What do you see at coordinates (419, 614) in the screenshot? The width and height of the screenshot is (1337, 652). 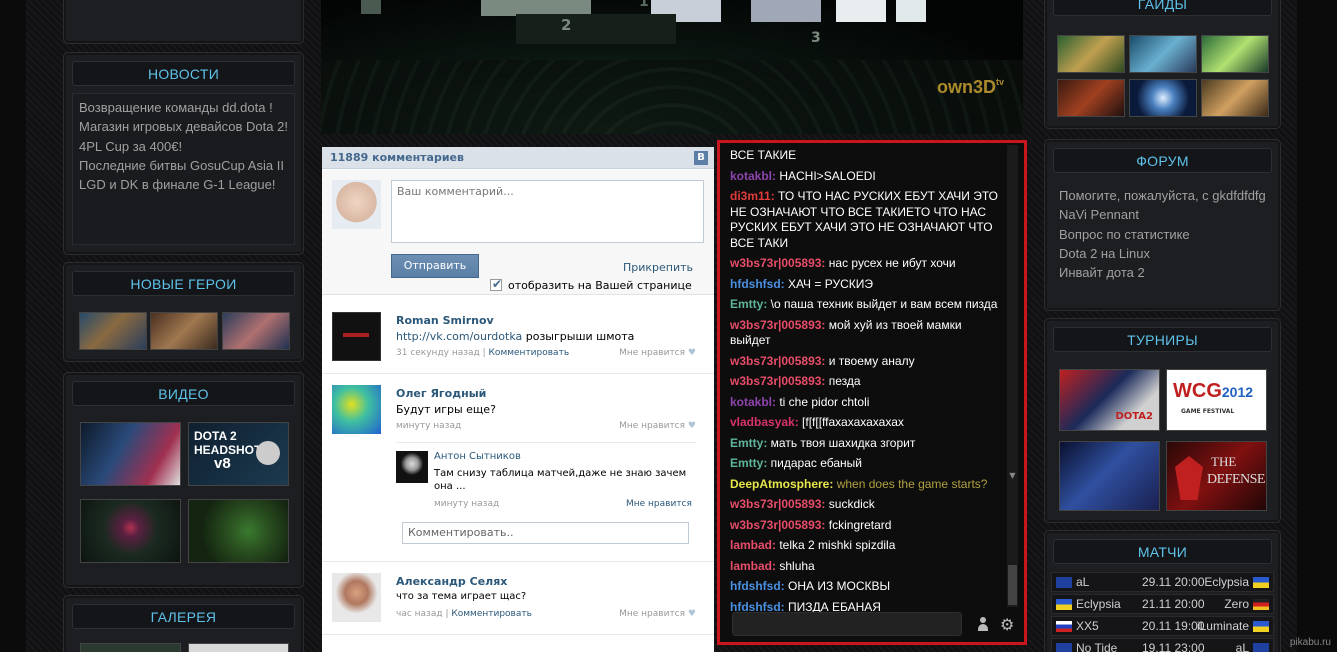 I see `post-time: час назад` at bounding box center [419, 614].